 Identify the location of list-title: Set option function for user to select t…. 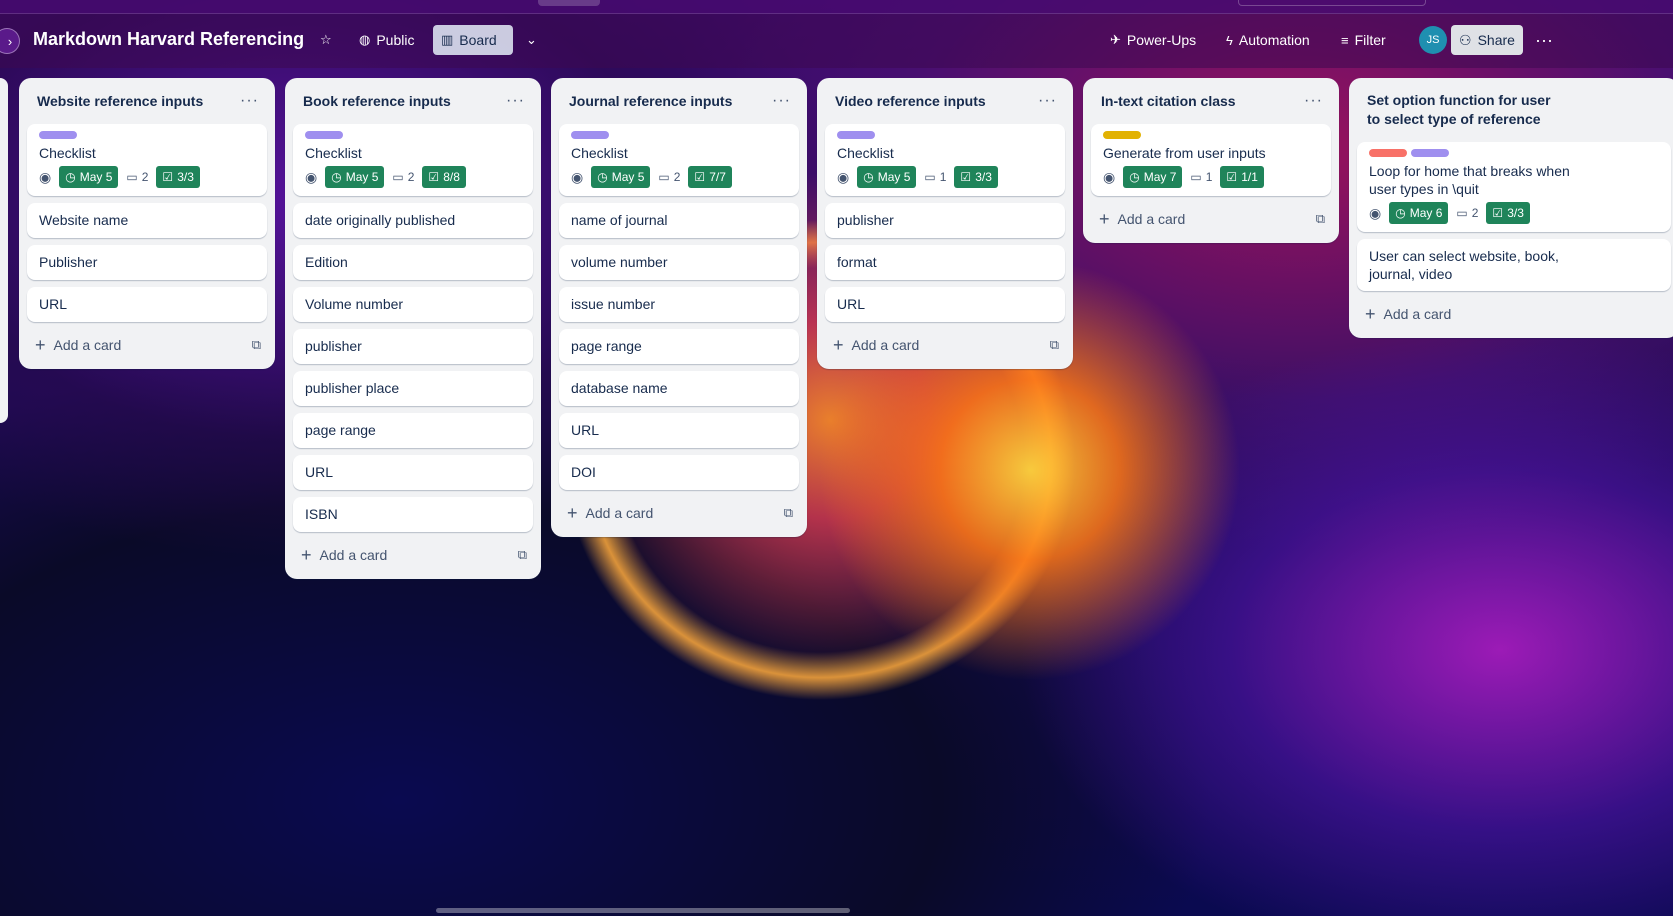
(1467, 110).